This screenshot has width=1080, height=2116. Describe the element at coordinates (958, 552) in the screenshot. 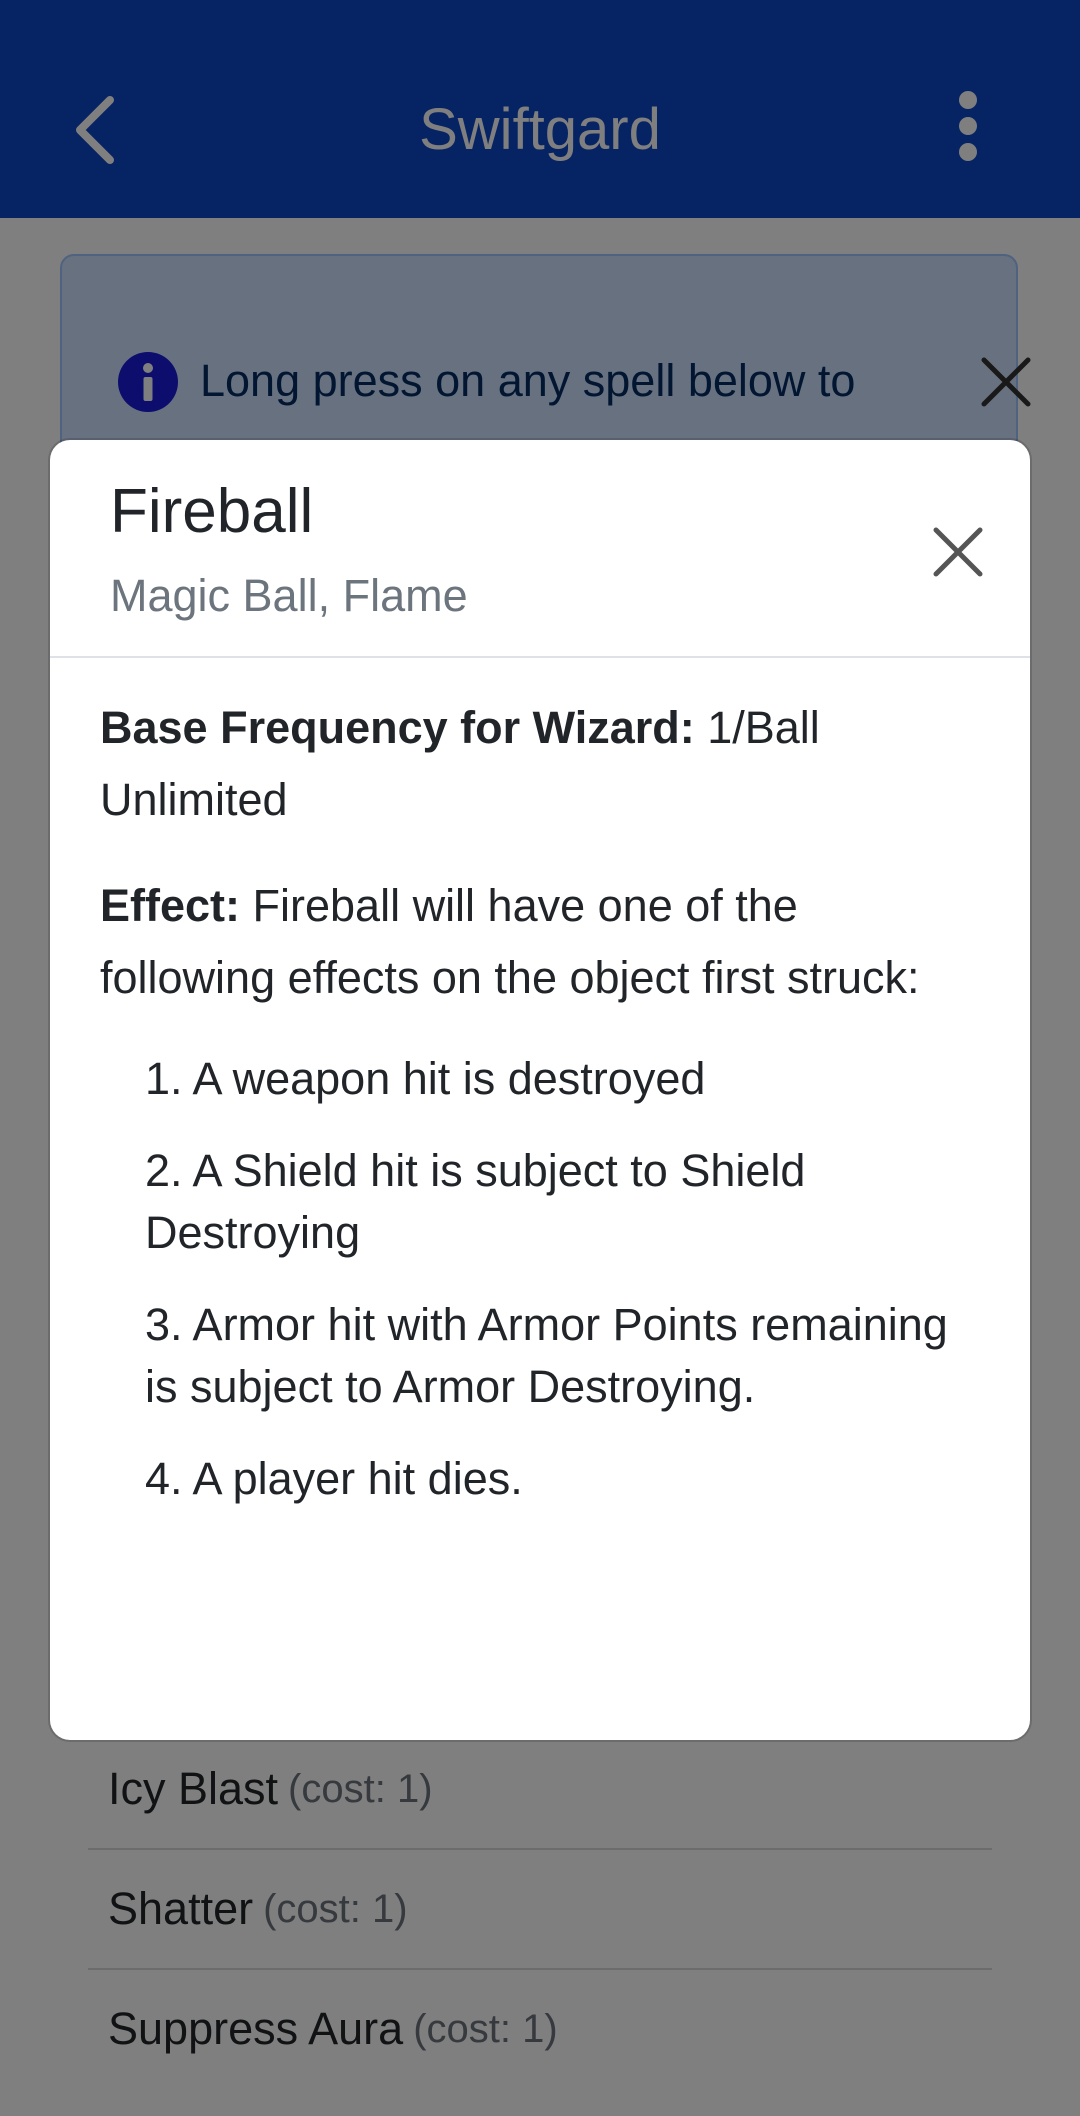

I see `close-icon` at that location.